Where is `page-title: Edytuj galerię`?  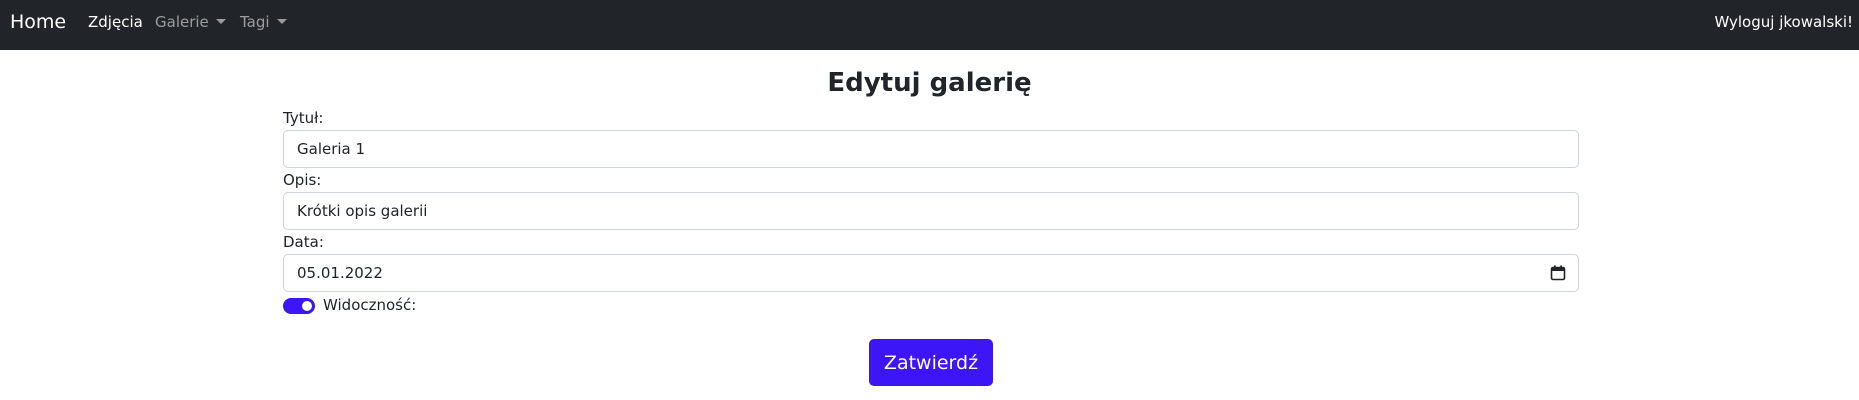
page-title: Edytuj galerię is located at coordinates (929, 83).